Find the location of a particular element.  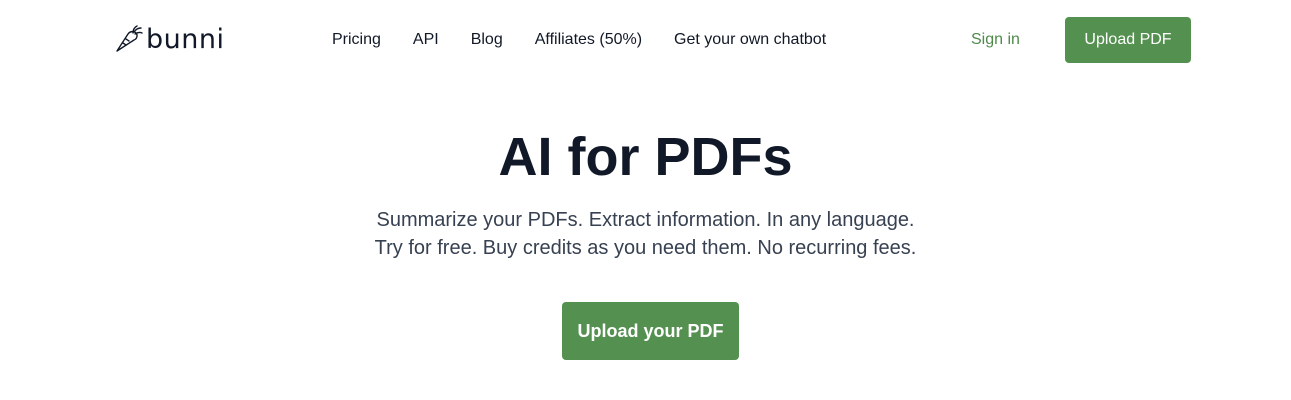

carrot-icon is located at coordinates (129, 38).